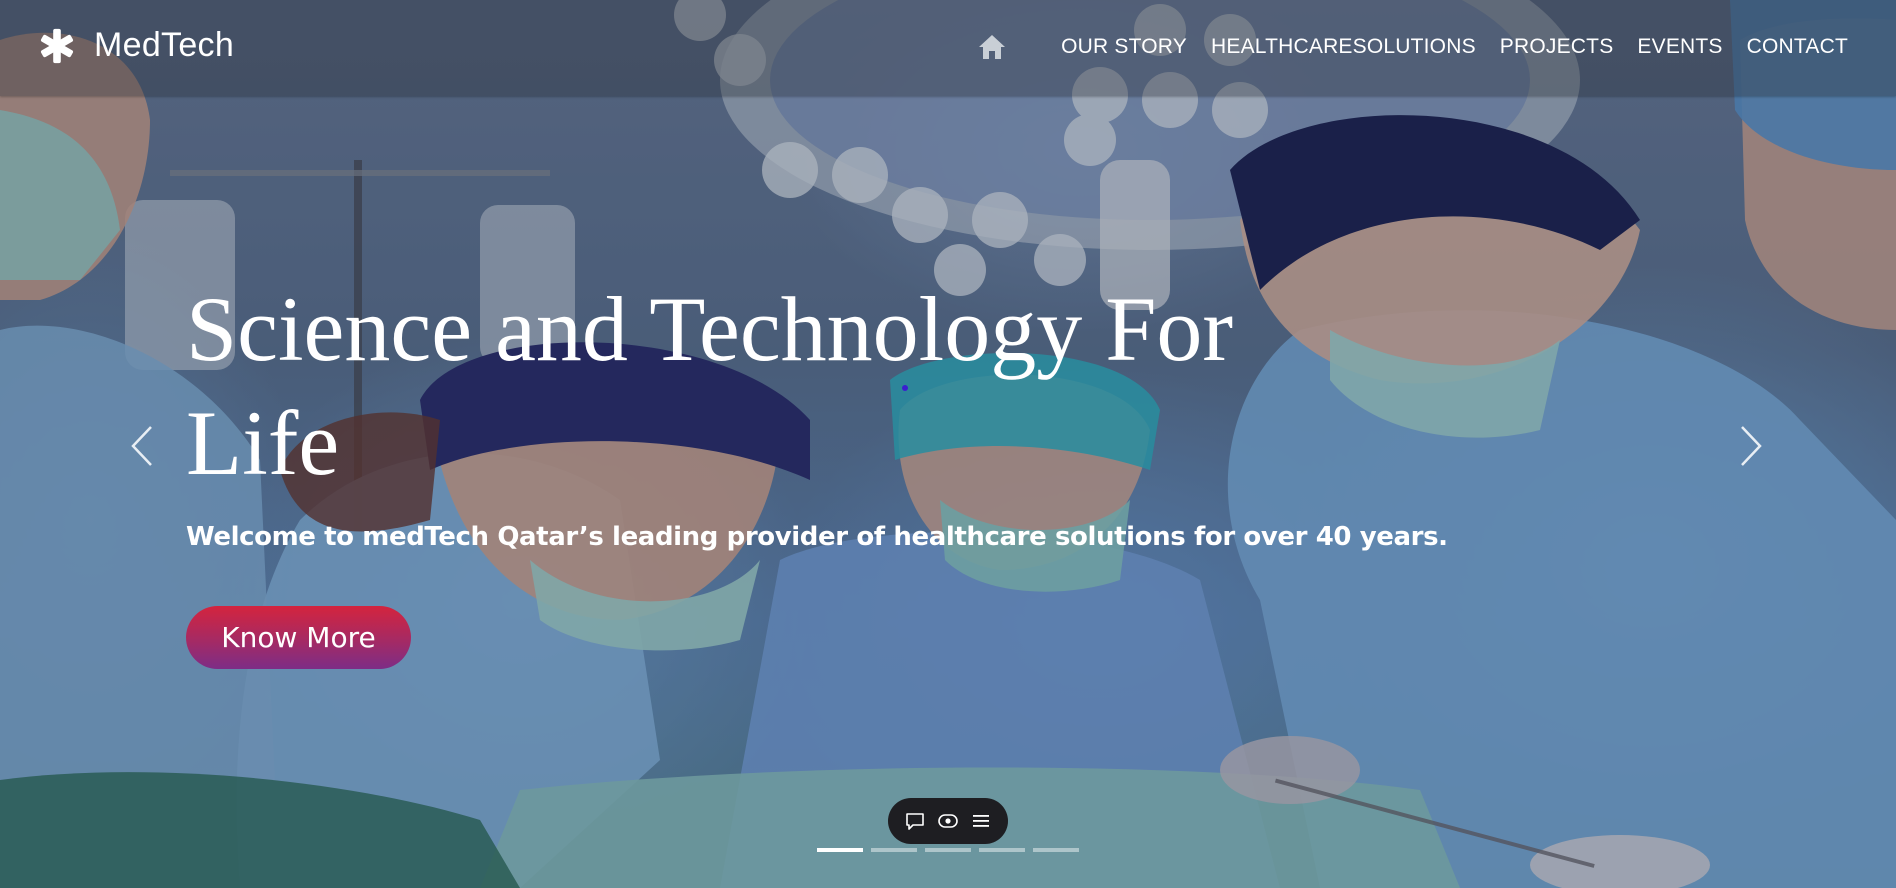 Image resolution: width=1896 pixels, height=888 pixels. Describe the element at coordinates (57, 45) in the screenshot. I see `asterisk-icon` at that location.